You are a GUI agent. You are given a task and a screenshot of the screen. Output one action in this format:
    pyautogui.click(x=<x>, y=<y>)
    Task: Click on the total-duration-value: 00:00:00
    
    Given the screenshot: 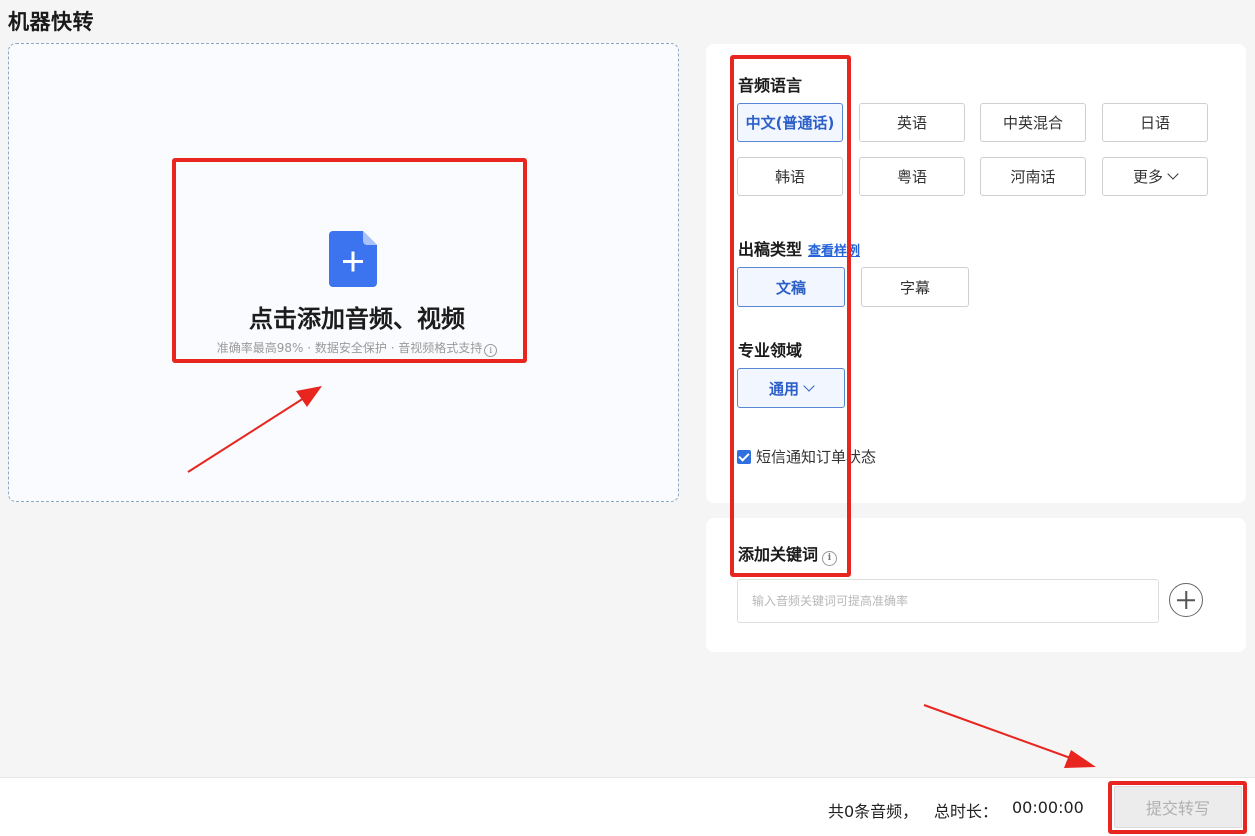 What is the action you would take?
    pyautogui.click(x=1048, y=807)
    